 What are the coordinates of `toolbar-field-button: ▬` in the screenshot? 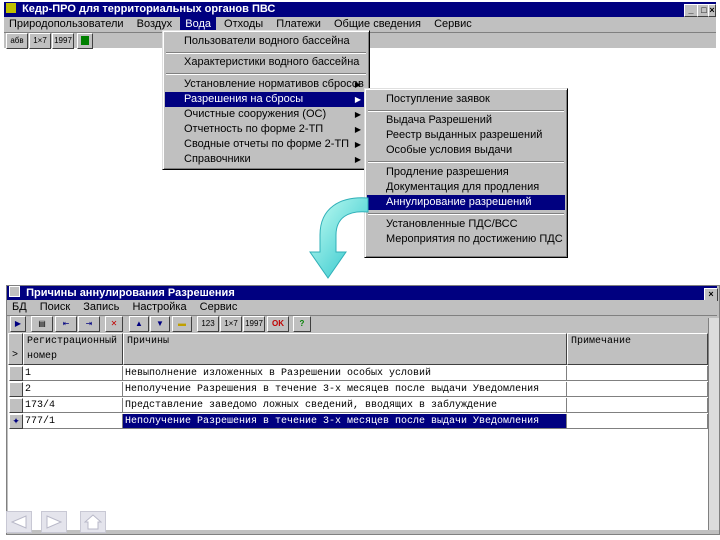 It's located at (182, 324).